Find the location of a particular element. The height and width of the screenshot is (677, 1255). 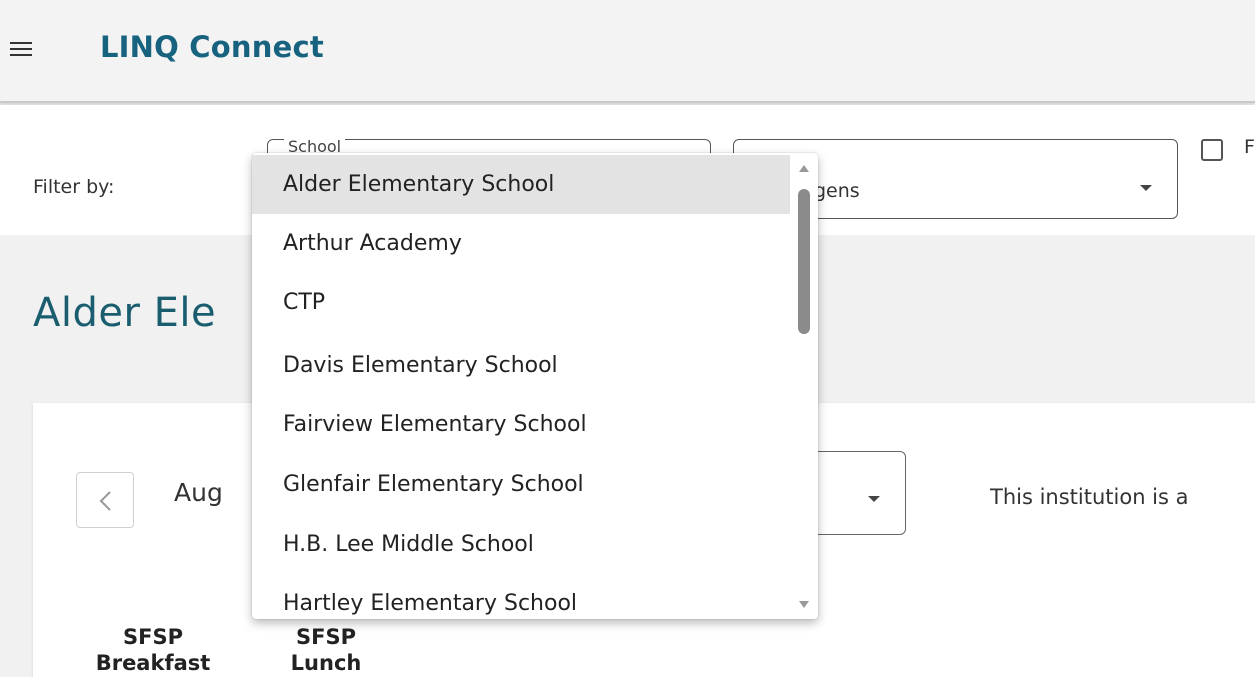

hamburger-menu-icon is located at coordinates (25, 51).